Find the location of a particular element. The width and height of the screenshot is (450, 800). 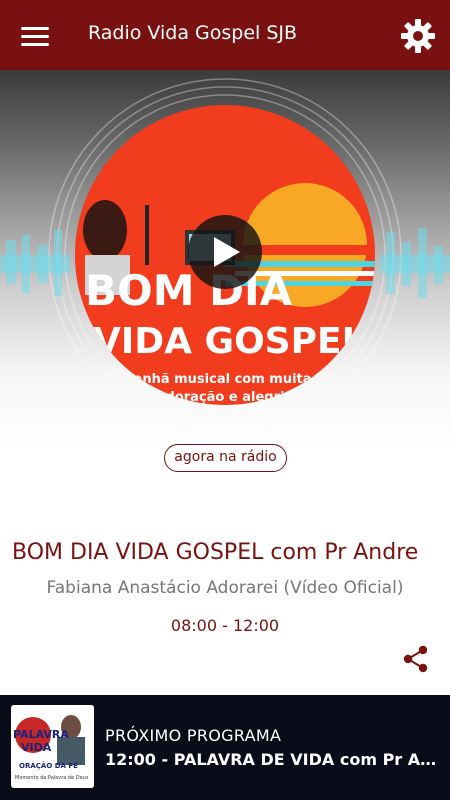

app-bar: Radio Vida Gospel SJB is located at coordinates (225, 35).